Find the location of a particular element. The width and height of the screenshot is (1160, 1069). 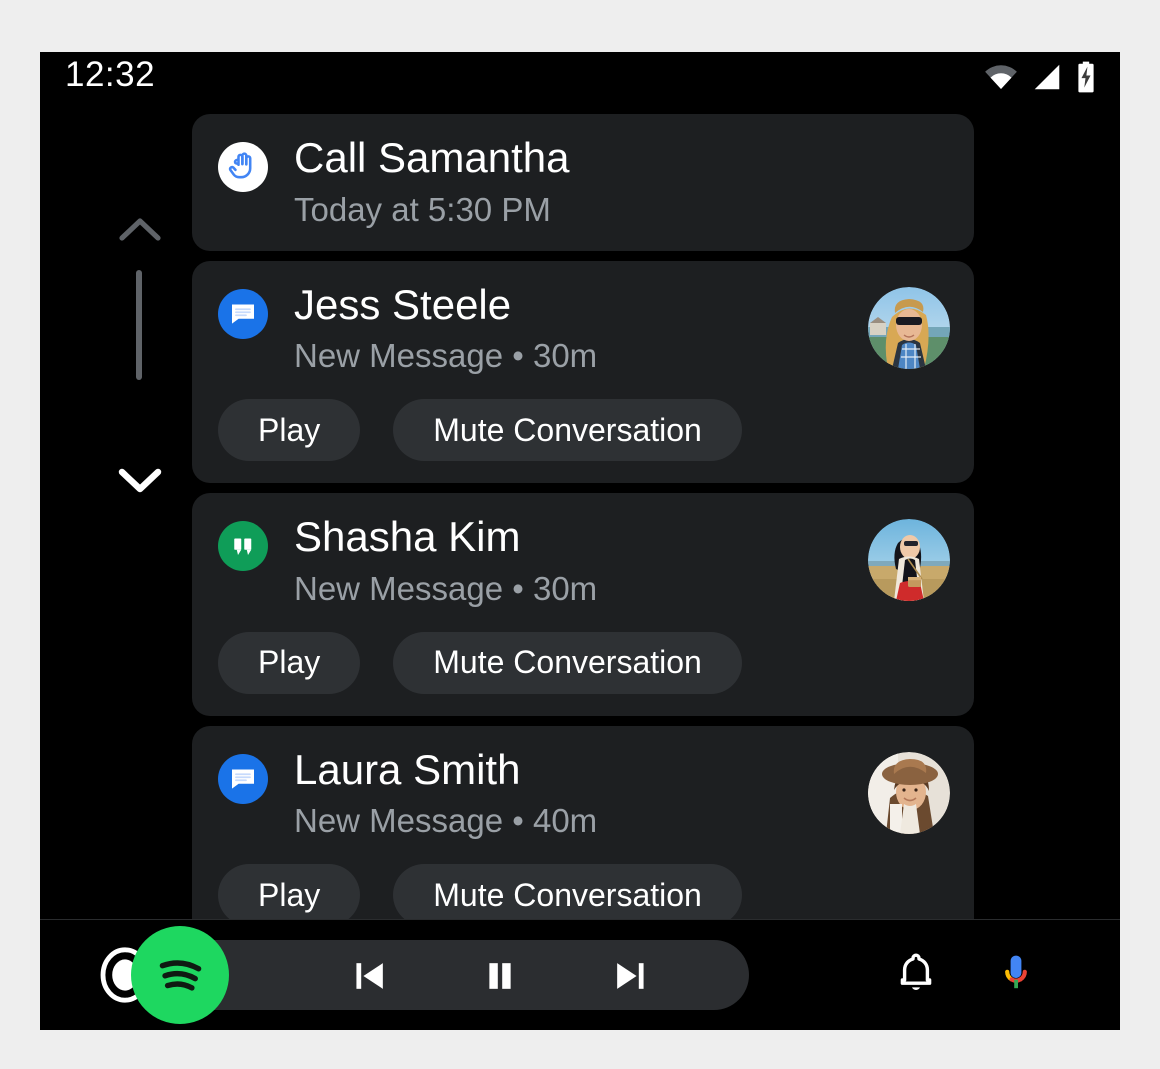

battery-charging-icon is located at coordinates (1086, 79).